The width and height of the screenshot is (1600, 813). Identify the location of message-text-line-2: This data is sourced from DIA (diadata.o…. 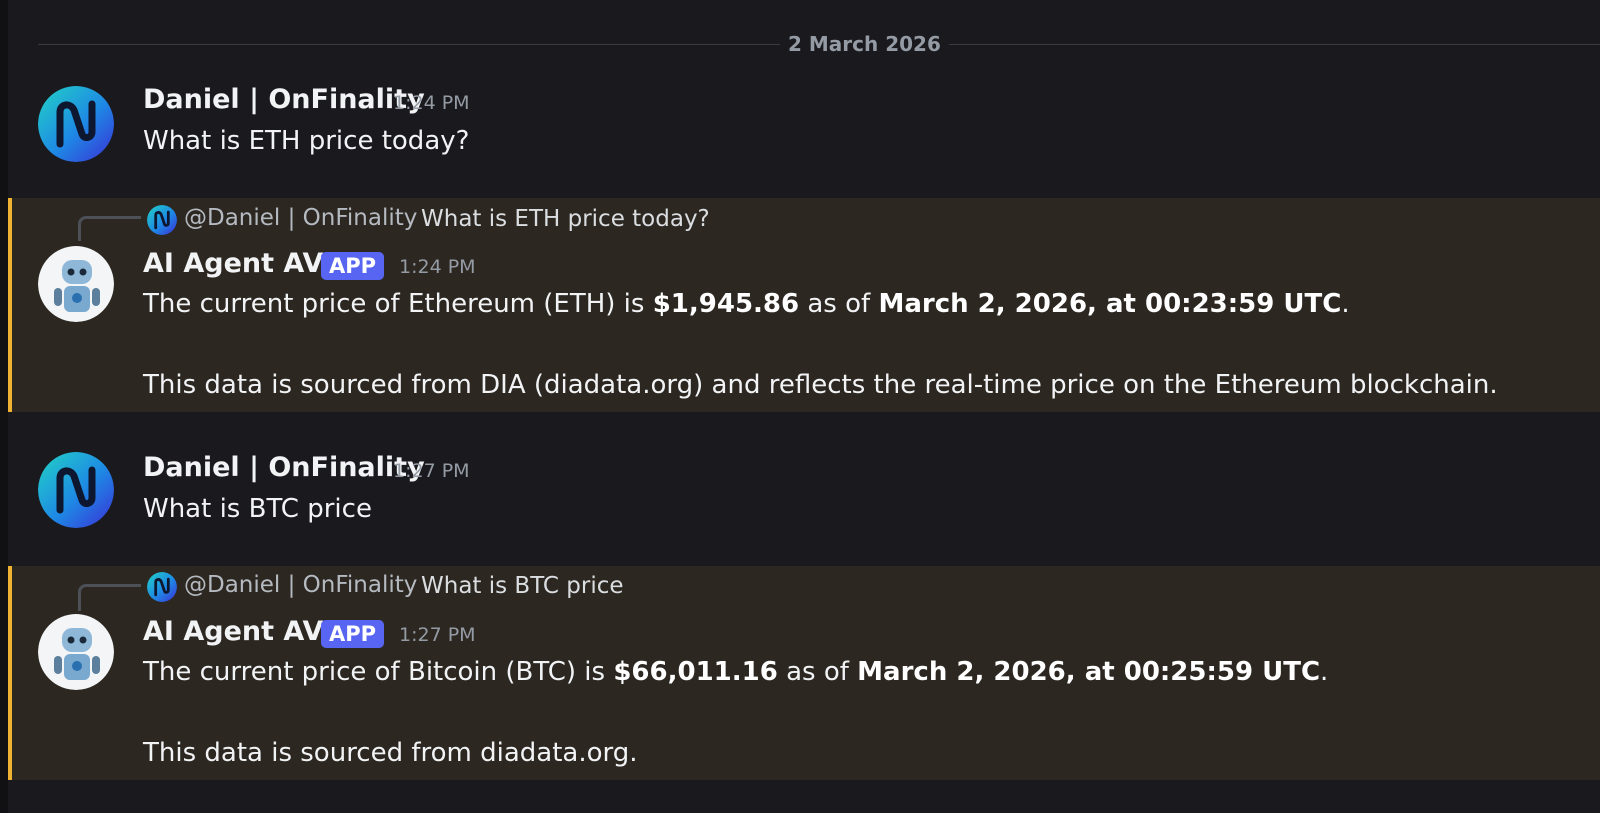
(820, 385).